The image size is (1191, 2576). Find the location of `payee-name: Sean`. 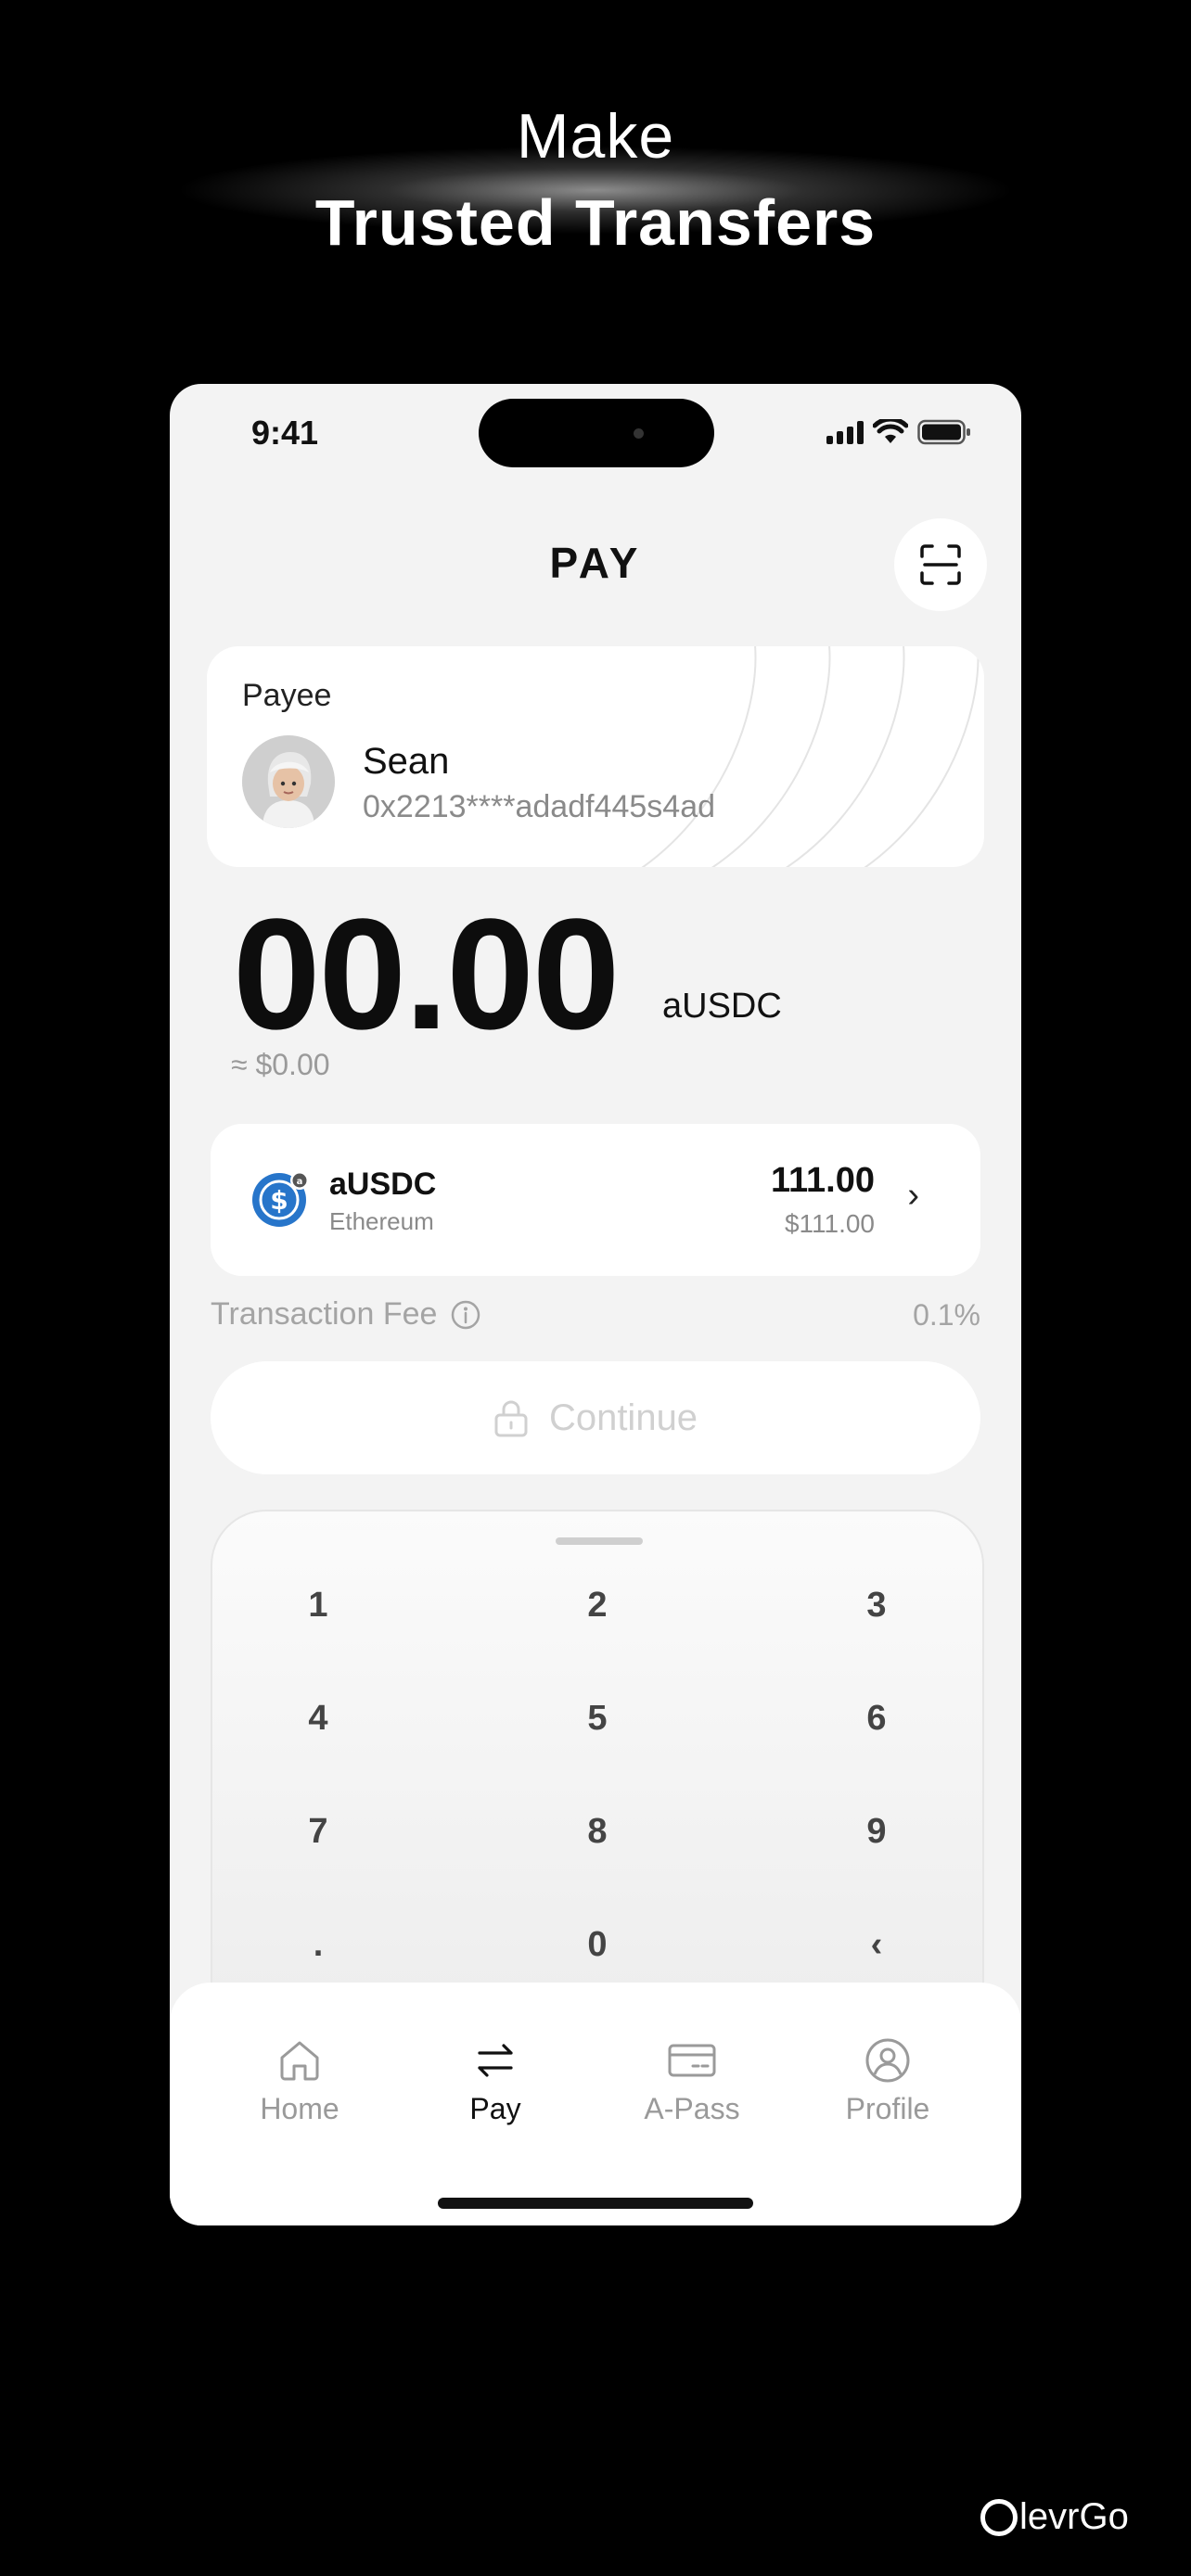

payee-name: Sean is located at coordinates (406, 762).